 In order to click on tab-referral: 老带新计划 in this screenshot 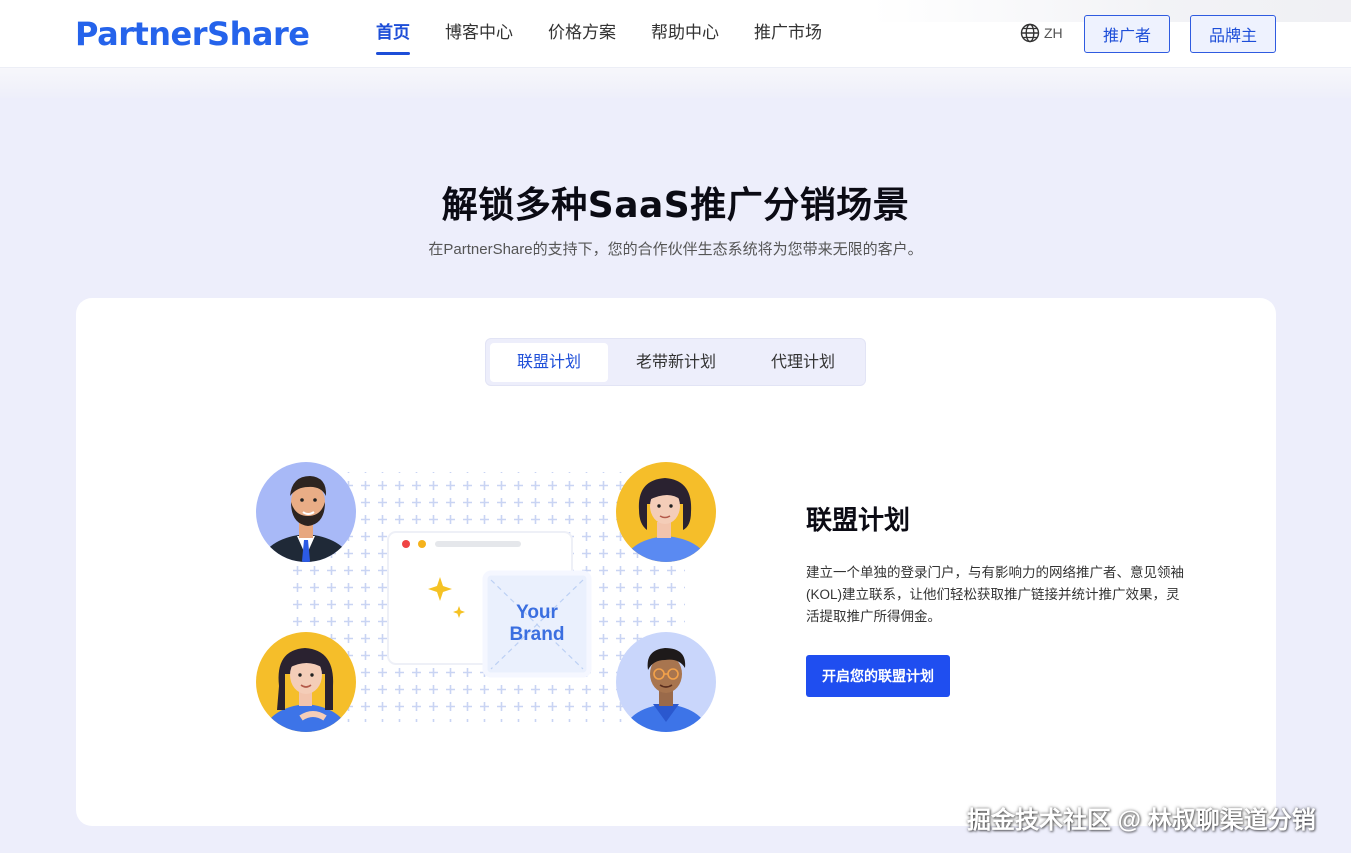, I will do `click(676, 362)`.